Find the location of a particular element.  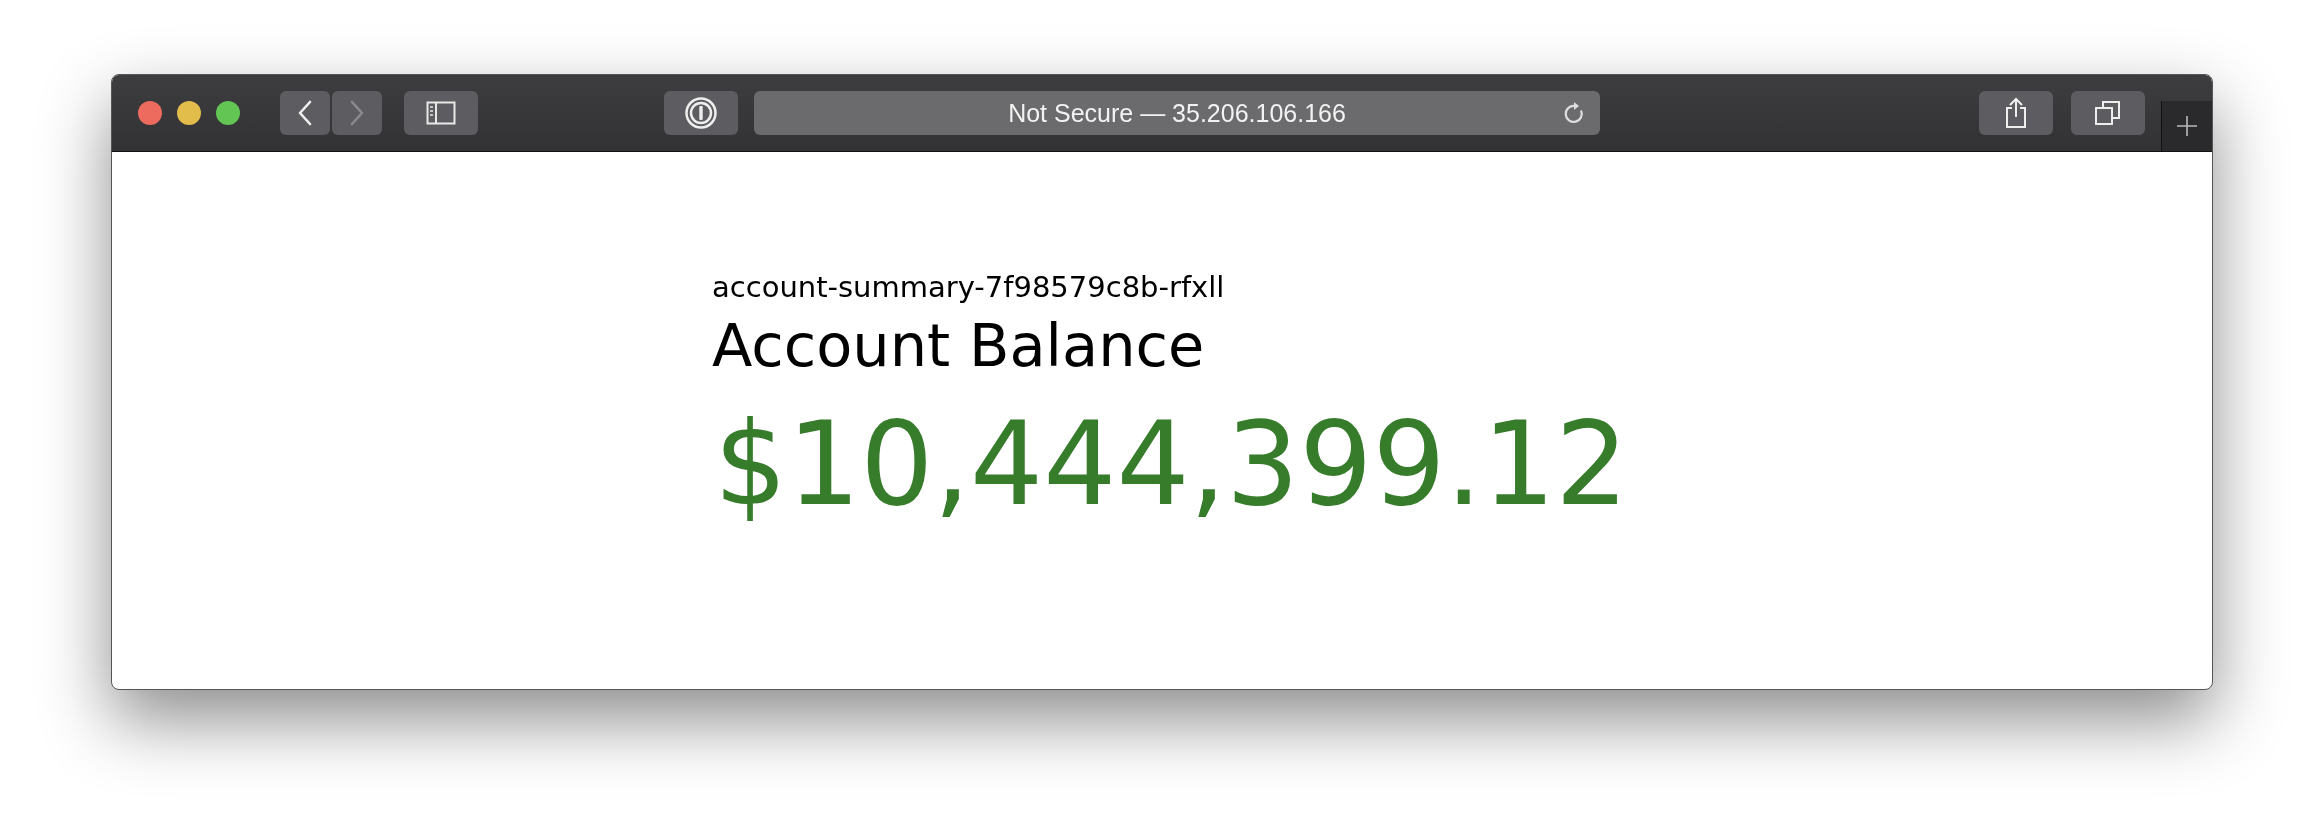

new-tab-button is located at coordinates (2186, 126).